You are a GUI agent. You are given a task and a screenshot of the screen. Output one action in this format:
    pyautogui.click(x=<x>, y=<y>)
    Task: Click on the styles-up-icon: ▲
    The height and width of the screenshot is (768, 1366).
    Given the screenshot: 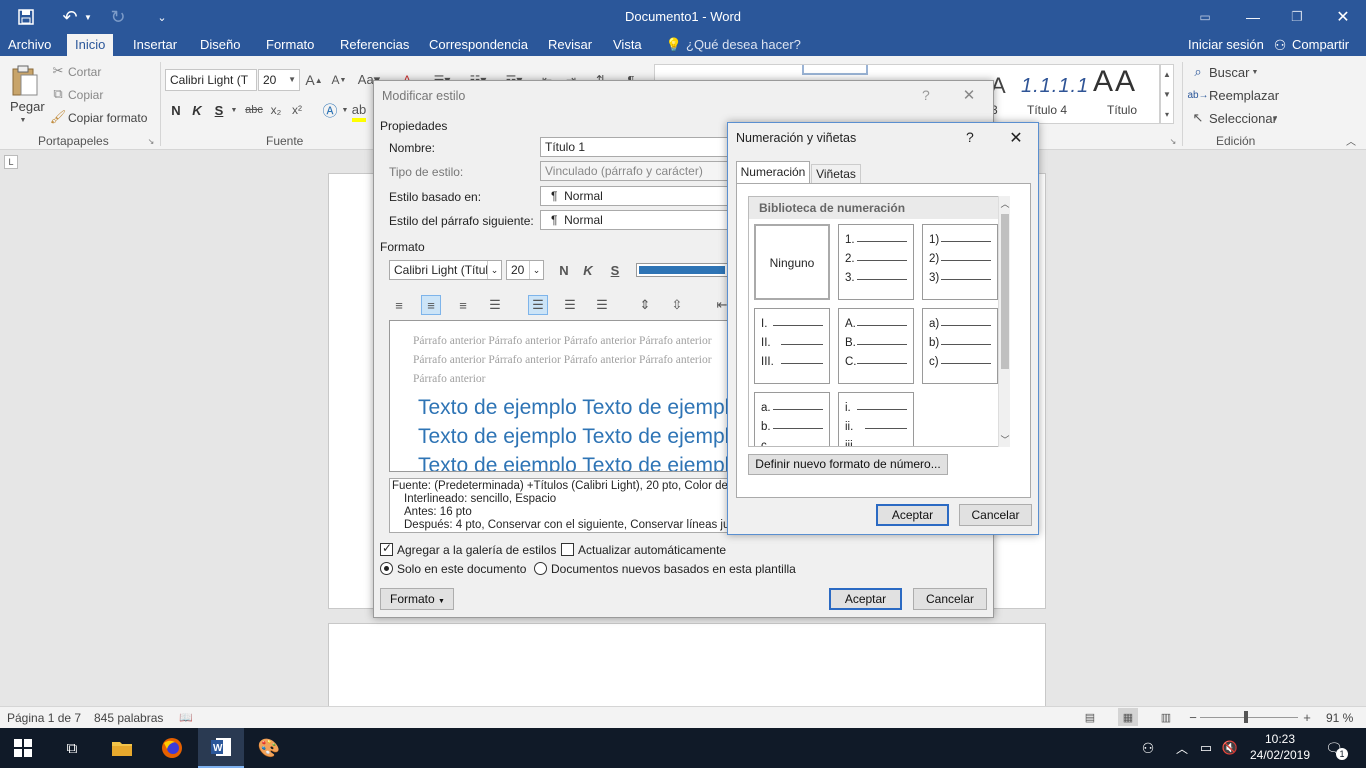 What is the action you would take?
    pyautogui.click(x=1167, y=74)
    